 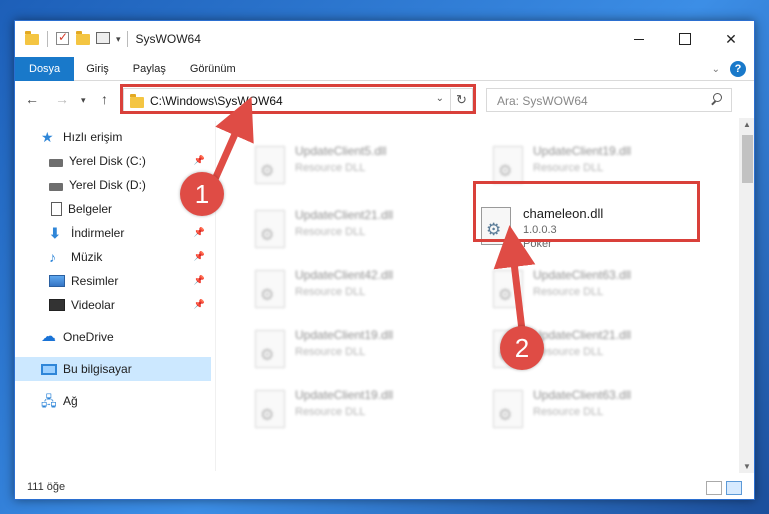 I want to click on window-controls: ✕, so click(x=685, y=39).